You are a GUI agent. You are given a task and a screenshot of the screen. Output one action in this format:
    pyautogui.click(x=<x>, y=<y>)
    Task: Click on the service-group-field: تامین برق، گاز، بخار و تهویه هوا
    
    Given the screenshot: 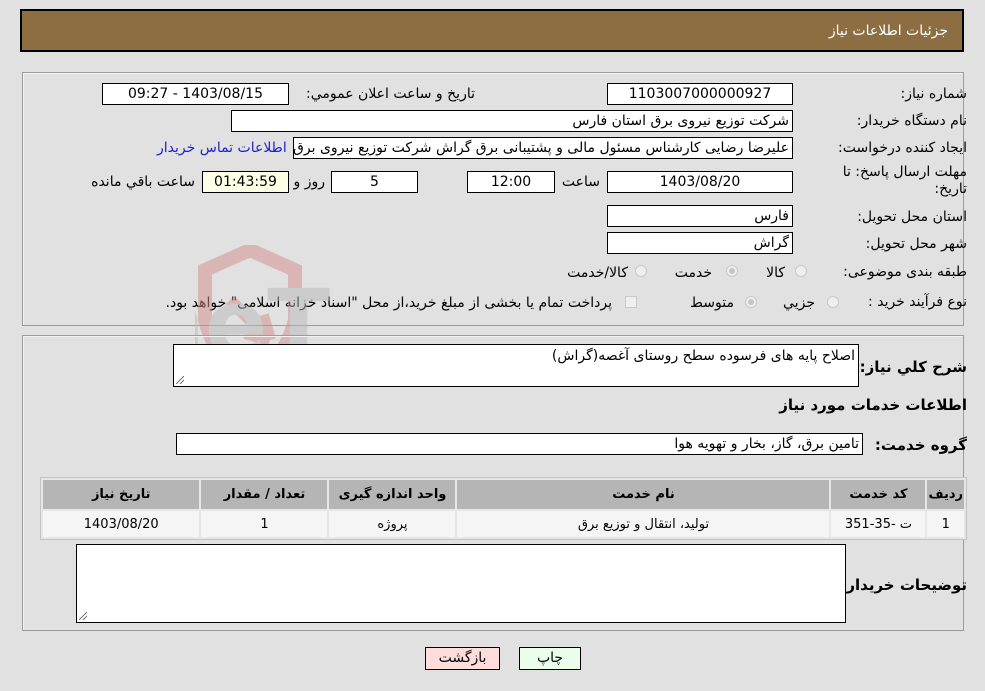 What is the action you would take?
    pyautogui.click(x=519, y=444)
    